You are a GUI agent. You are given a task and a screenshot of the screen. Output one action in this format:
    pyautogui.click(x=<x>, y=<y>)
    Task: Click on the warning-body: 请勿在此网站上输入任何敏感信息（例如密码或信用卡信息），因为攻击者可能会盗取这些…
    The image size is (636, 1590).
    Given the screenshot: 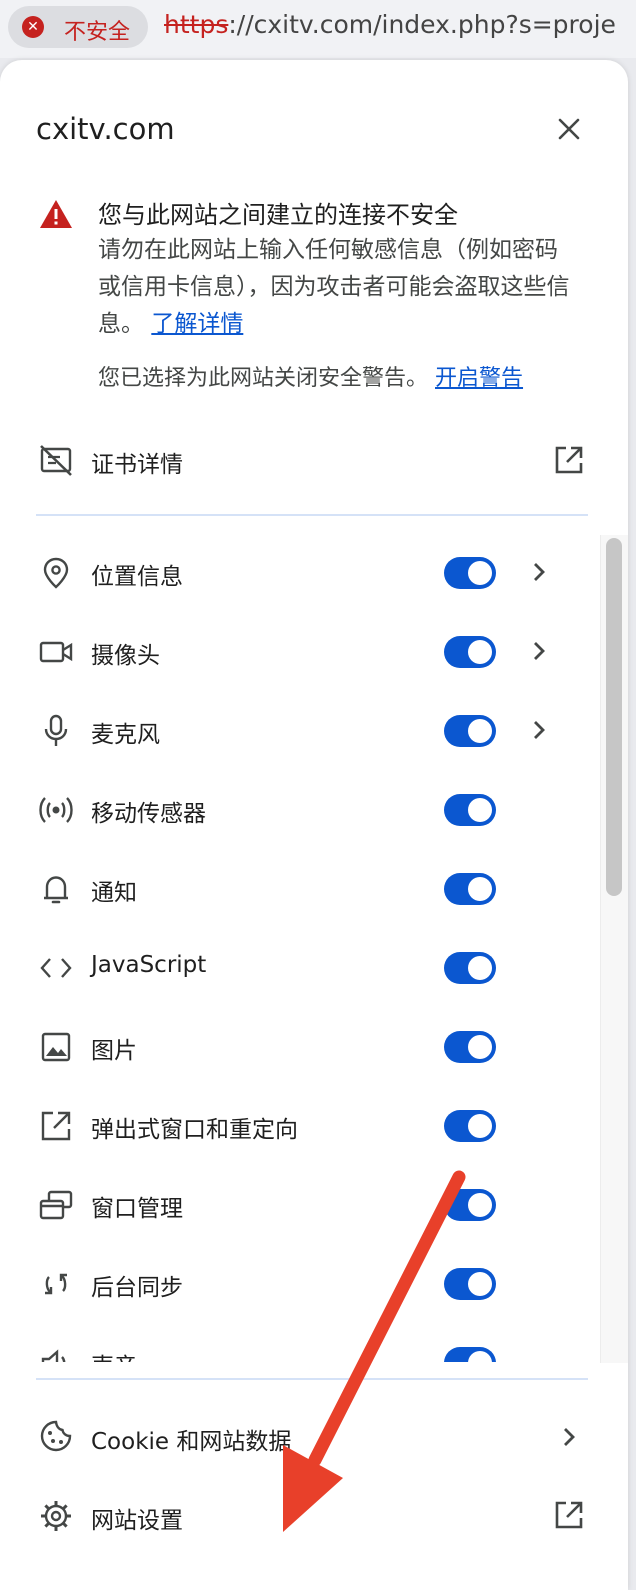 What is the action you would take?
    pyautogui.click(x=338, y=287)
    